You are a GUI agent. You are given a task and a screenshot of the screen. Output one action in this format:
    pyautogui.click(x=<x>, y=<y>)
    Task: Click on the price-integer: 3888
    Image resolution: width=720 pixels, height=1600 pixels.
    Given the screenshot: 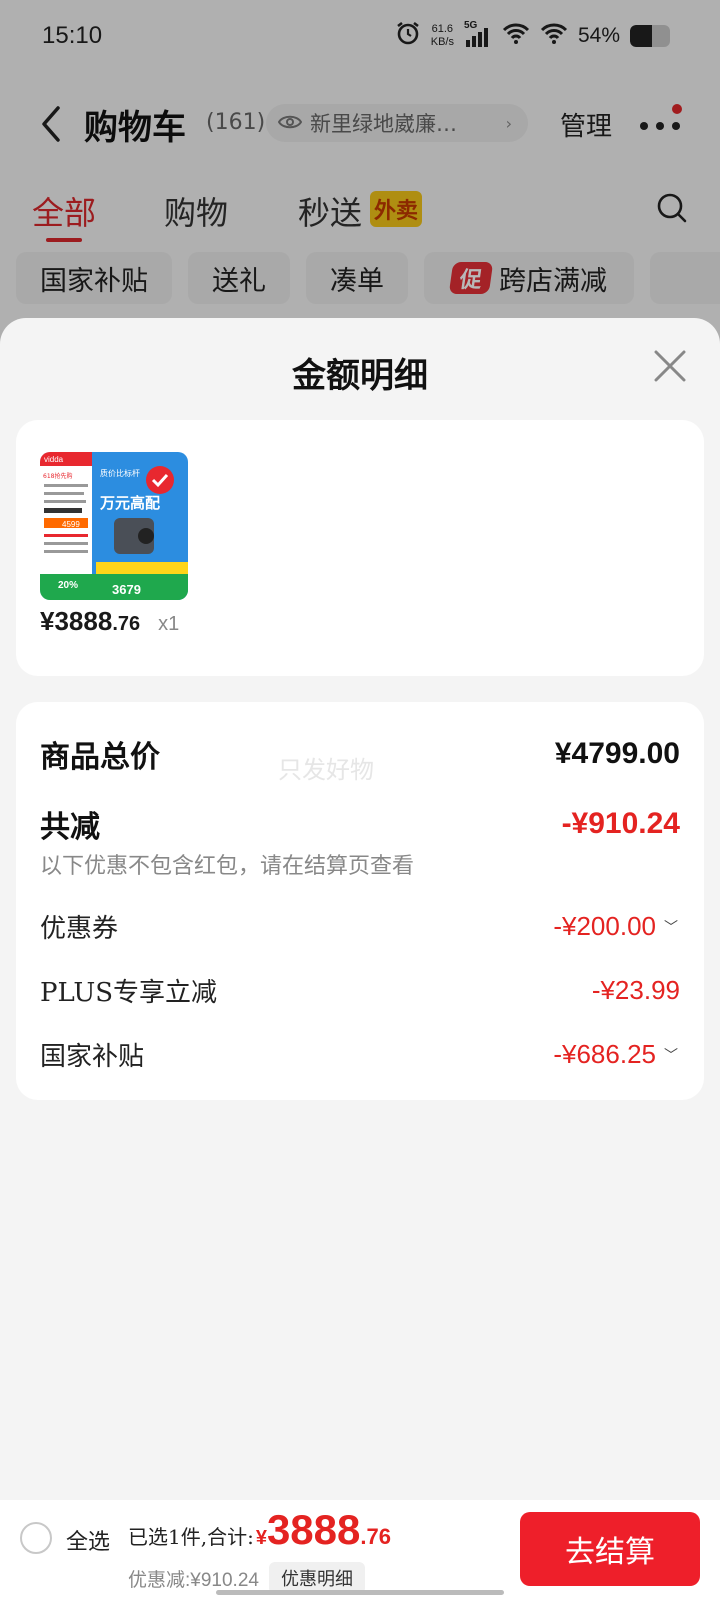 What is the action you would take?
    pyautogui.click(x=83, y=621)
    